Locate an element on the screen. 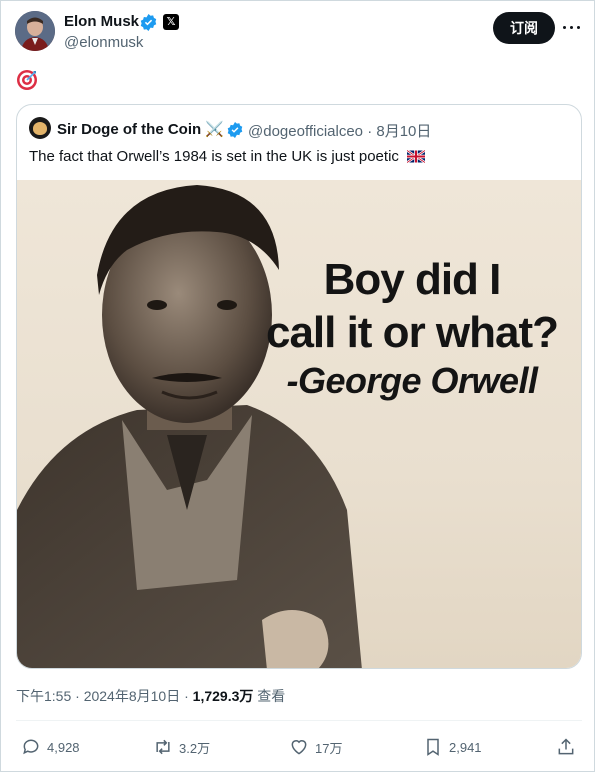 This screenshot has width=595, height=772. quoted-meta: @dogeofficialceo · 8月10日 is located at coordinates (339, 130).